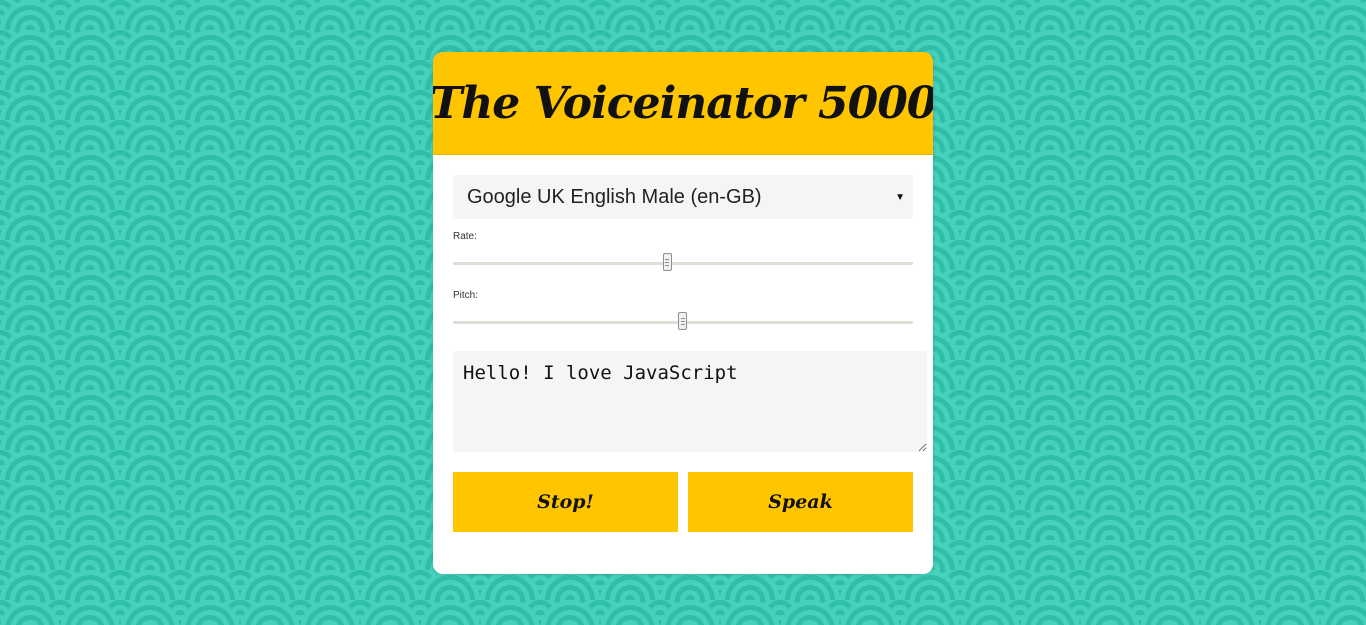 This screenshot has height=625, width=1366. Describe the element at coordinates (465, 236) in the screenshot. I see `rate-label: Rate:` at that location.